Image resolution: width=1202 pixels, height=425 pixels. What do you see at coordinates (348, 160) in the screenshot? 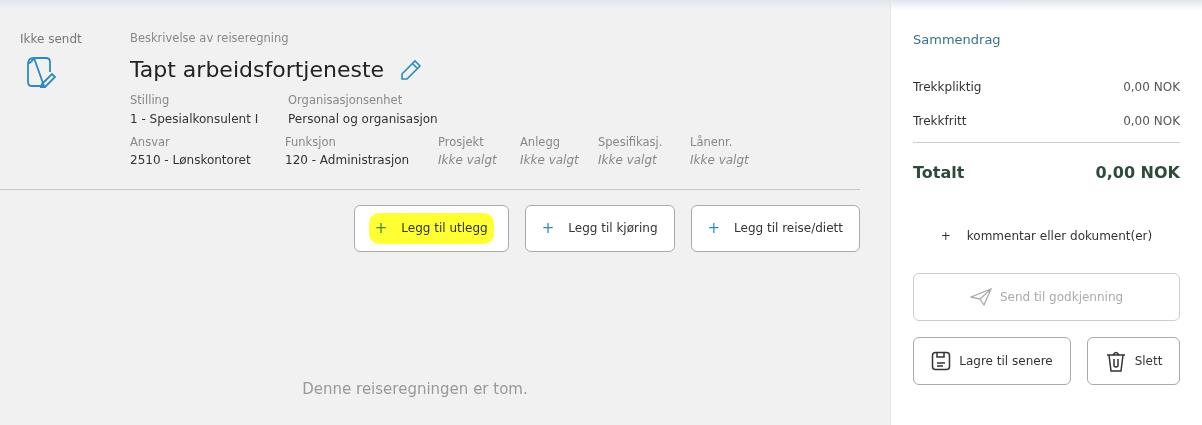
I see `field-value: 120 - Administrasjon` at bounding box center [348, 160].